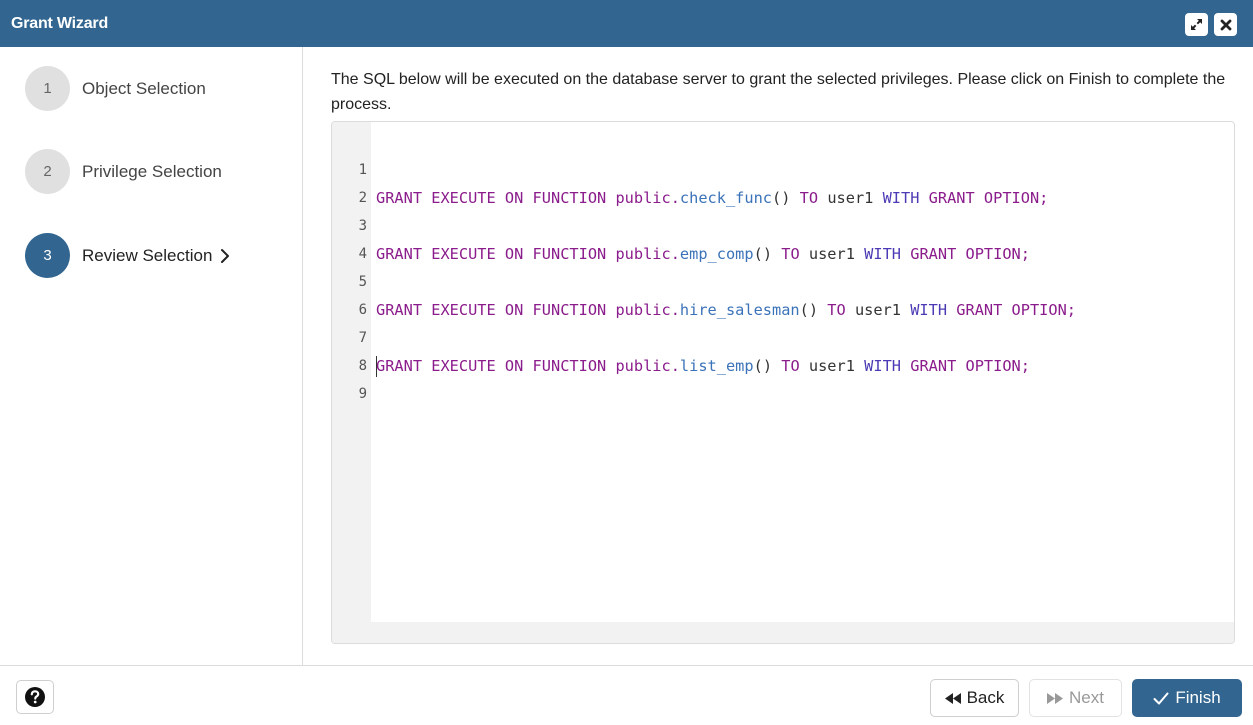 This screenshot has width=1253, height=725. What do you see at coordinates (783, 377) in the screenshot?
I see `code-line: 9` at bounding box center [783, 377].